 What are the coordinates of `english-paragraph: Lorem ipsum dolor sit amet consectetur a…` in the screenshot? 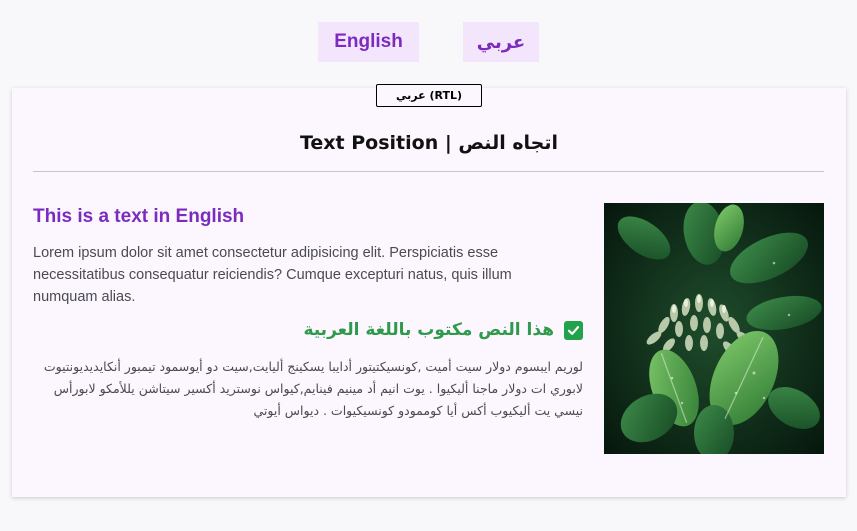 It's located at (272, 275).